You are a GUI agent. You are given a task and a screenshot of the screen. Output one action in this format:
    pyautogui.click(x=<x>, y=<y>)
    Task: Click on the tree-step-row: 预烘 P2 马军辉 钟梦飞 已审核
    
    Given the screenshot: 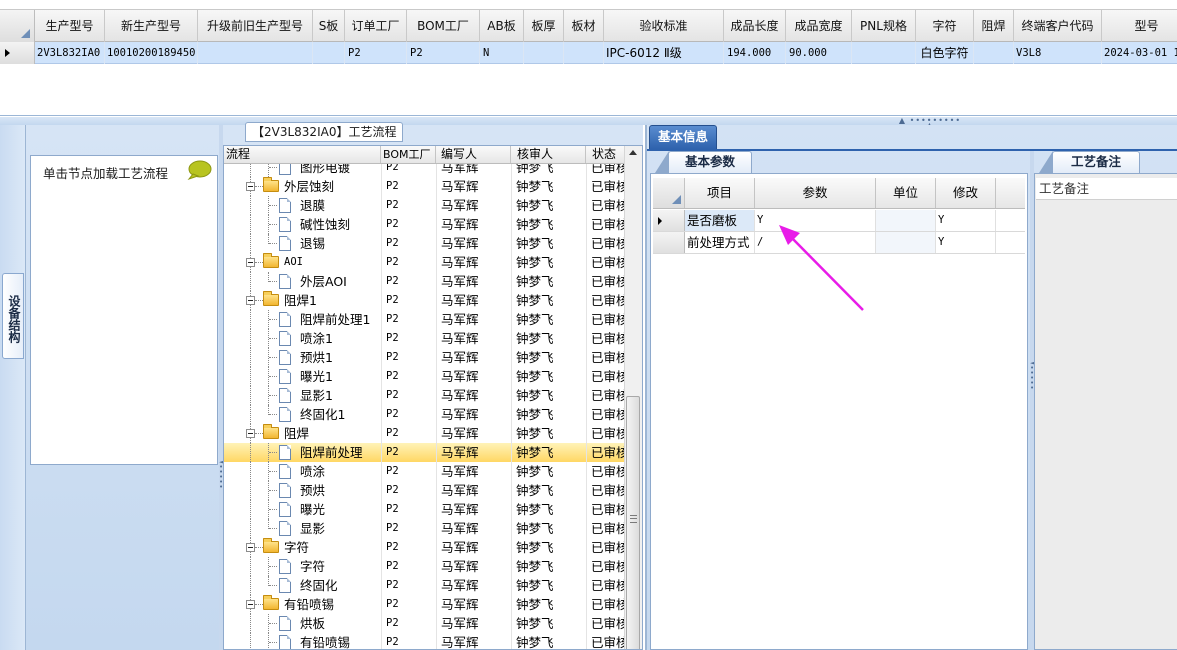 What is the action you would take?
    pyautogui.click(x=424, y=490)
    